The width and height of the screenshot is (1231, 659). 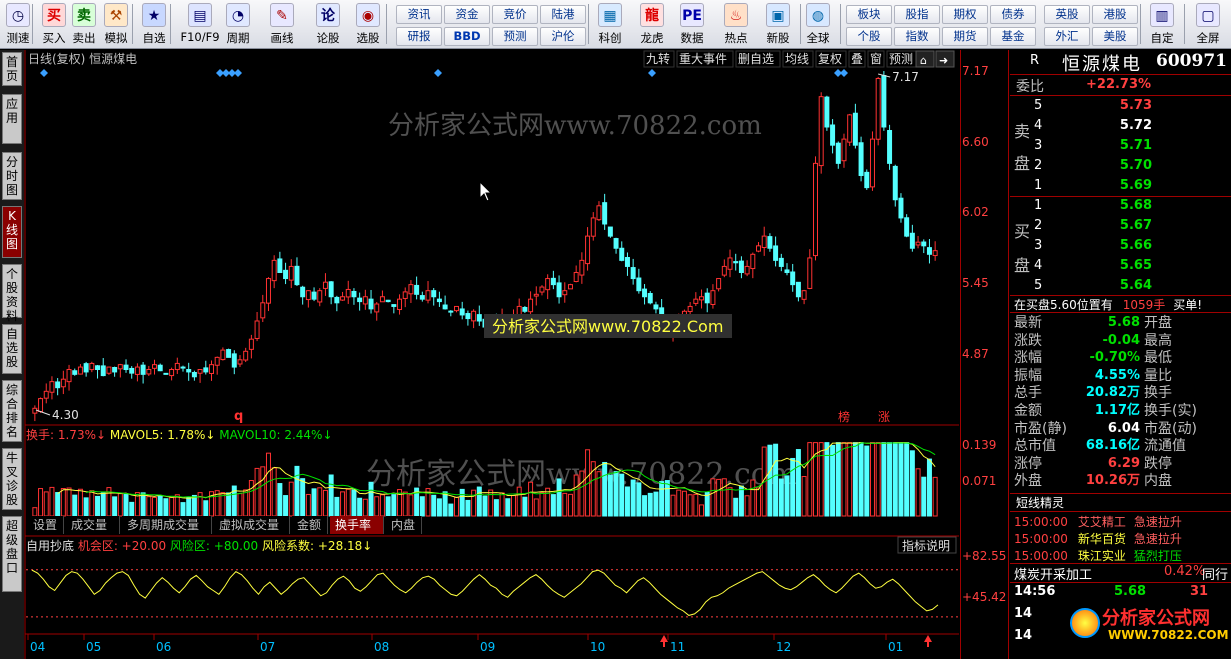 I want to click on toolbar-label: 全球, so click(x=818, y=38).